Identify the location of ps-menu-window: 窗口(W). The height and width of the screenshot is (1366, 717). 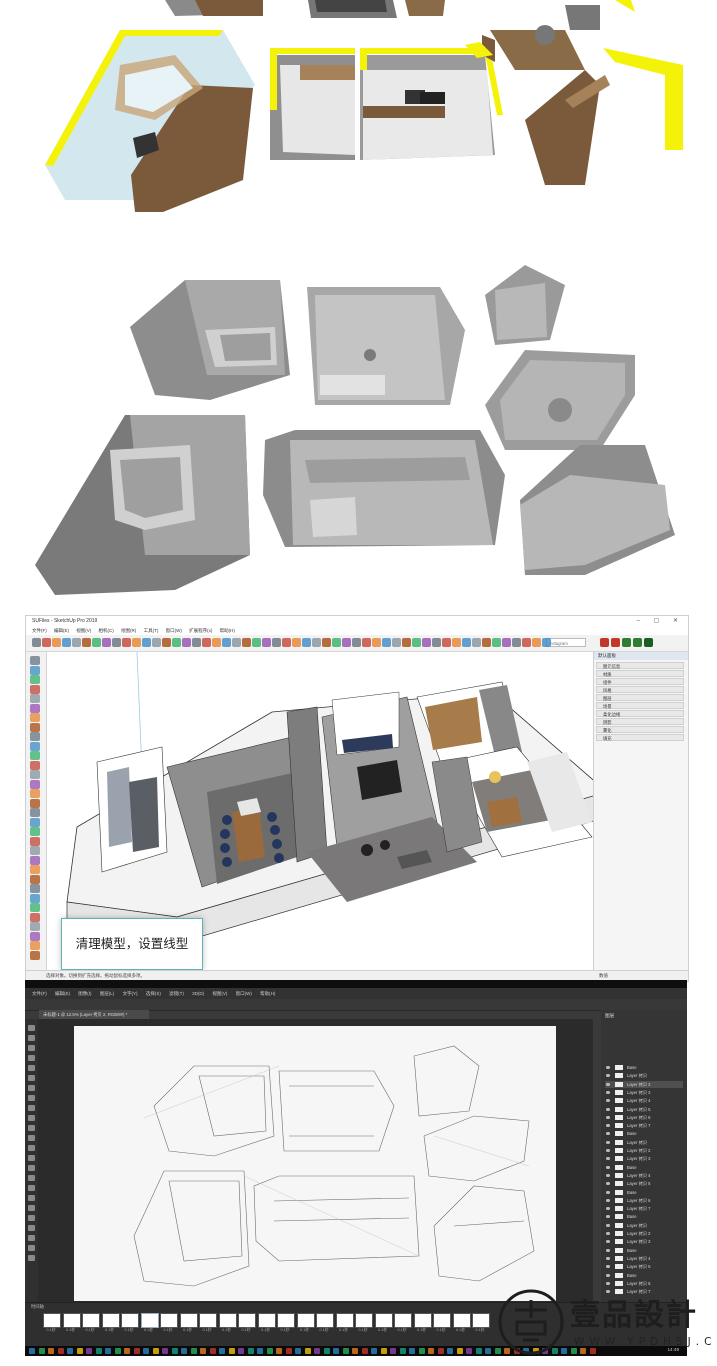
(244, 993).